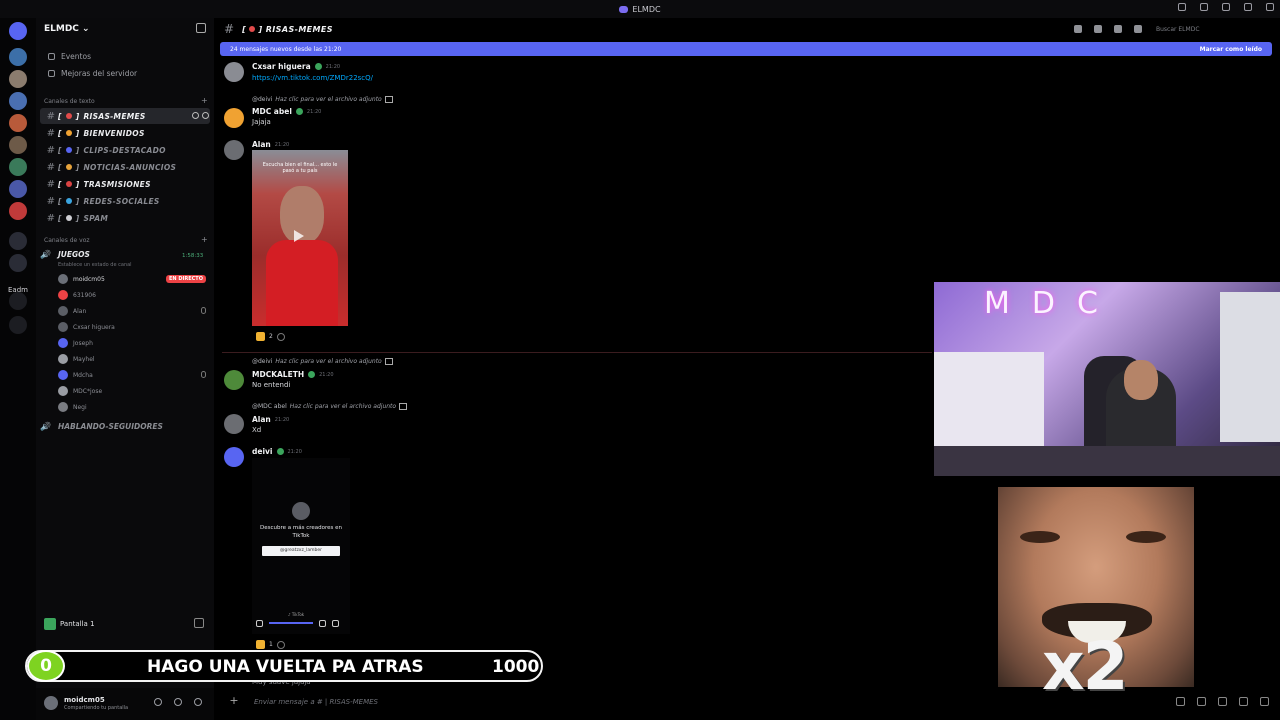  I want to click on discover-icon, so click(18, 325).